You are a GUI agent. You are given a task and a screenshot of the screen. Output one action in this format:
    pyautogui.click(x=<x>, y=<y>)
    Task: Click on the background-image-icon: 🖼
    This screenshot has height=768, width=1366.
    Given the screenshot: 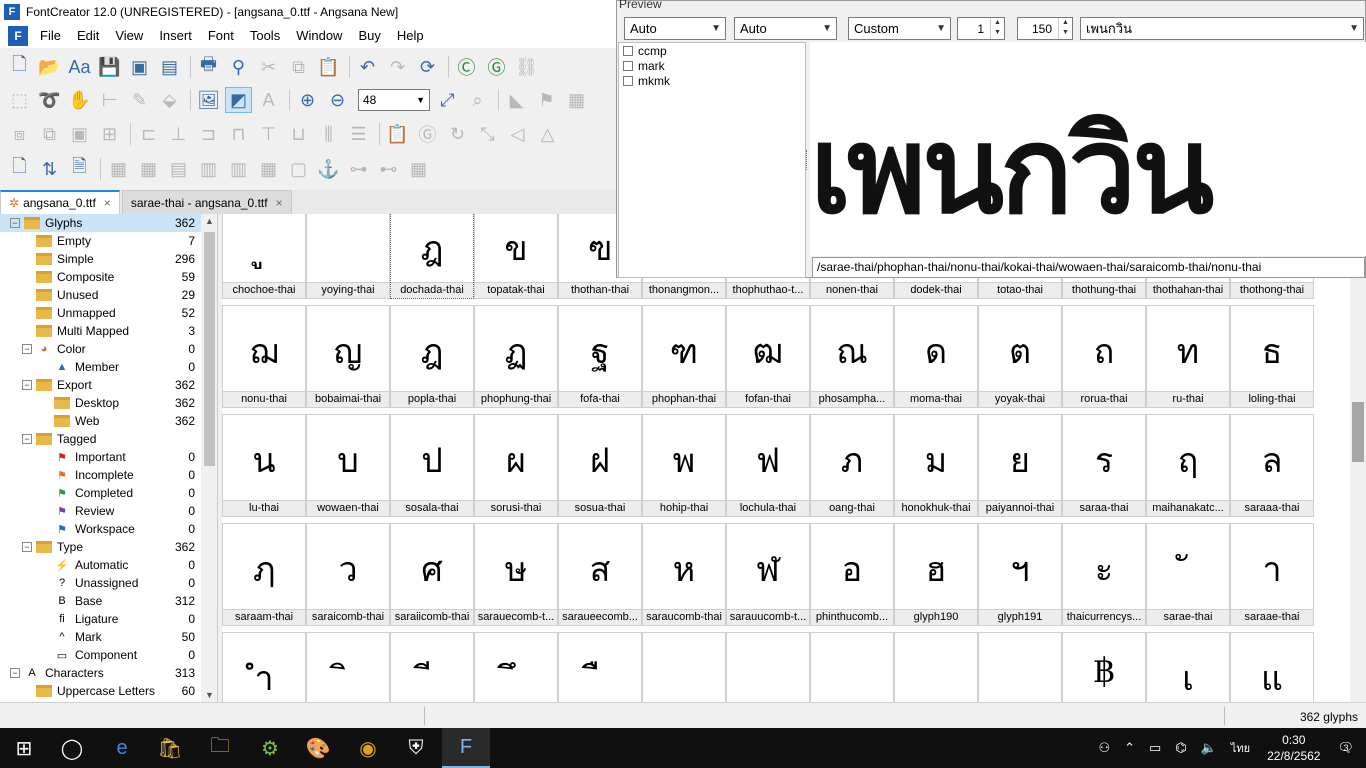 What is the action you would take?
    pyautogui.click(x=208, y=100)
    